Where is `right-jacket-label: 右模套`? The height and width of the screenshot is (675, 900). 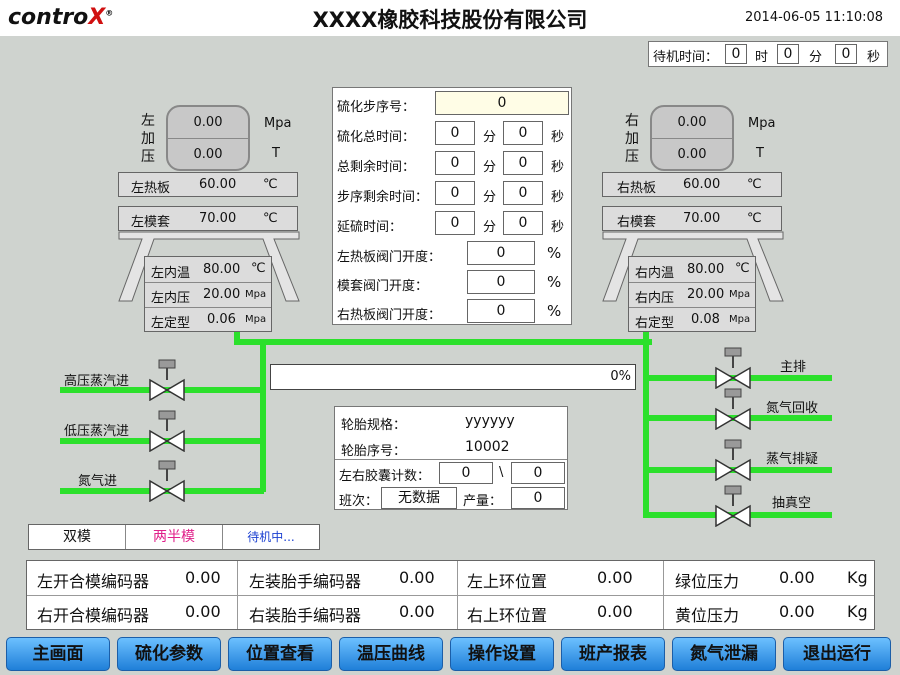
right-jacket-label: 右模套 is located at coordinates (637, 222).